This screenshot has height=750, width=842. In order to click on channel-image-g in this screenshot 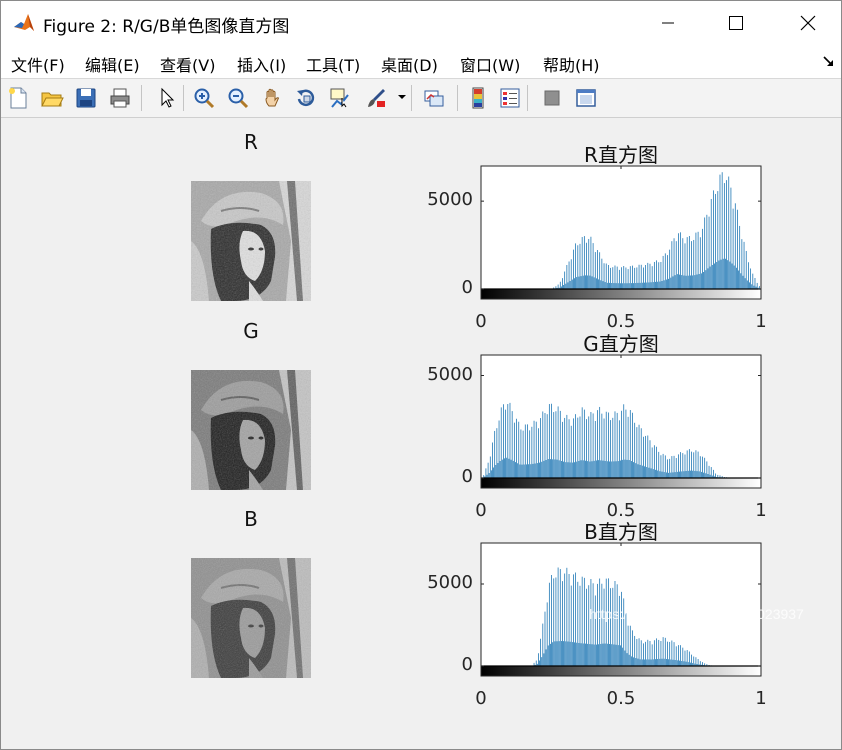, I will do `click(251, 430)`.